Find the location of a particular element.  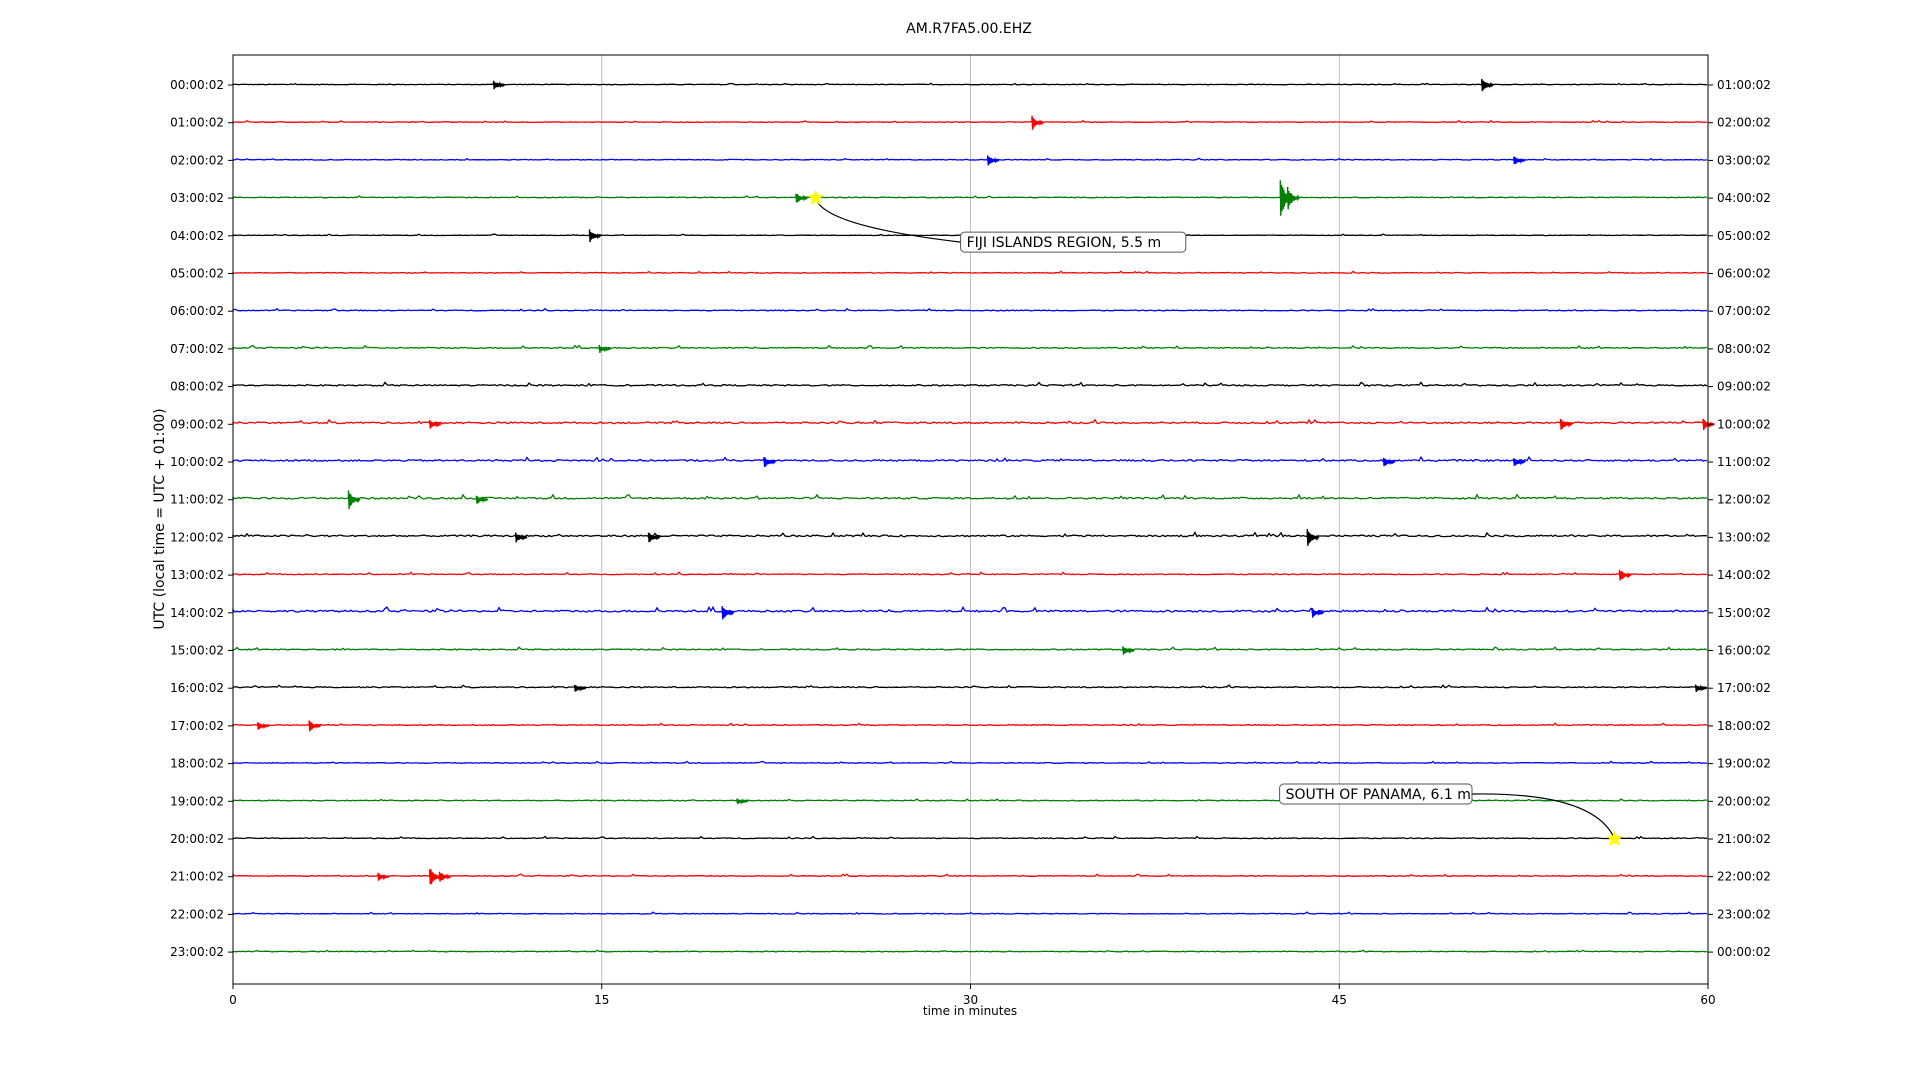

y-tick-label-left: 11:00:02 is located at coordinates (197, 500).